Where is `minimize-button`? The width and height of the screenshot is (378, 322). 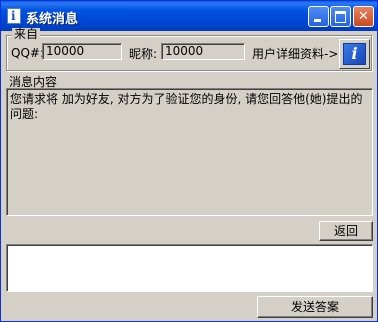 minimize-button is located at coordinates (318, 16).